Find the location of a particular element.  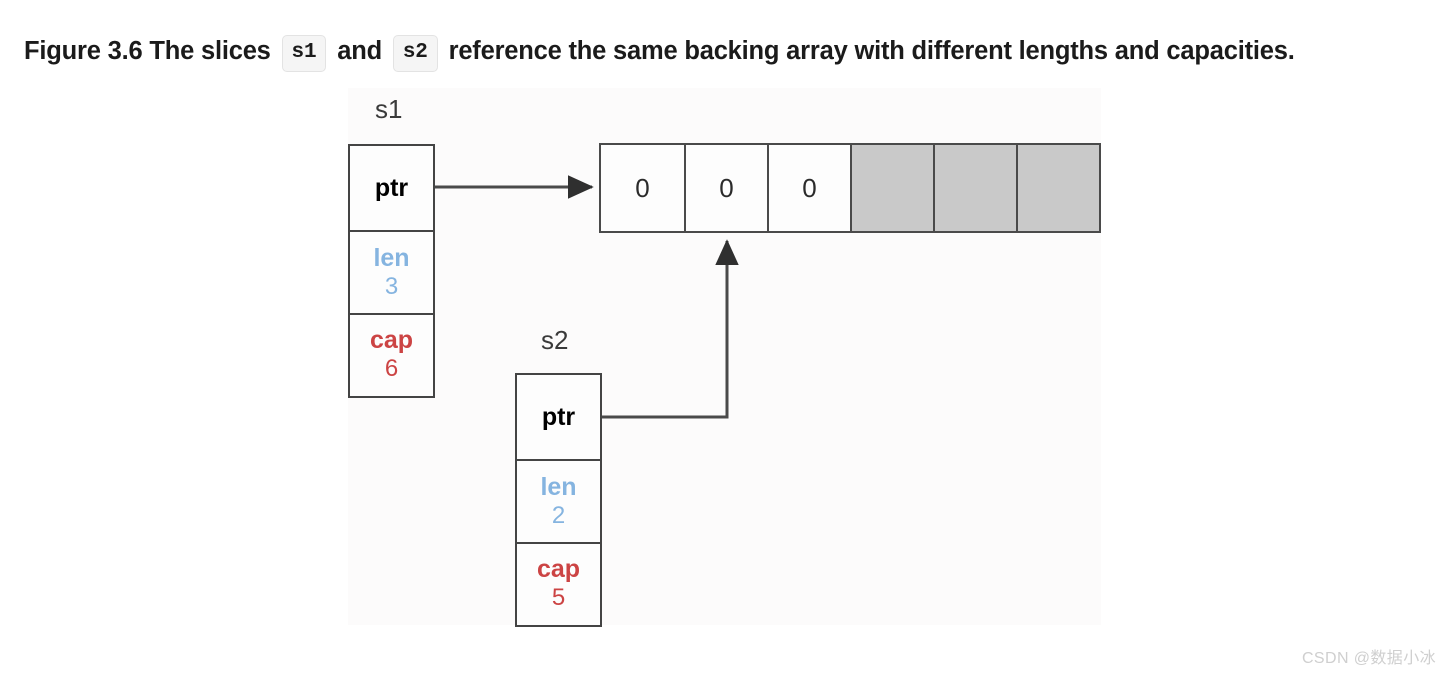

s2-field-cap: cap 5 is located at coordinates (558, 583).